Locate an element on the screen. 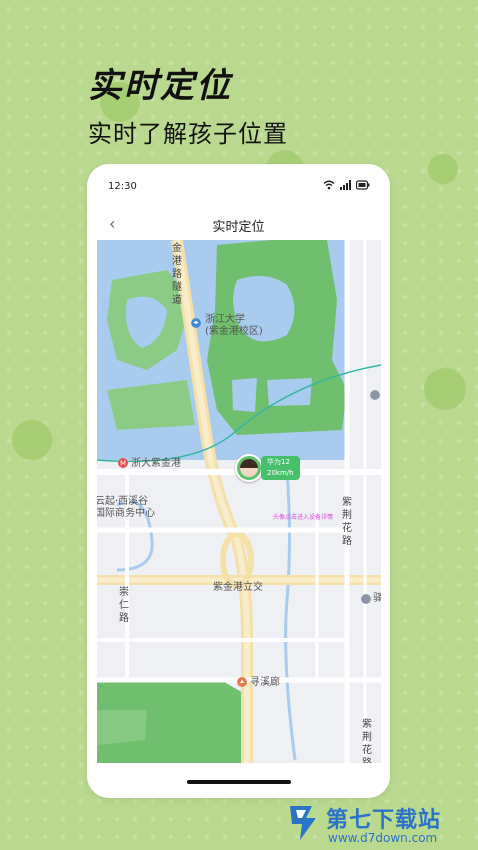  promo-headline: 实时定位 is located at coordinates (160, 86).